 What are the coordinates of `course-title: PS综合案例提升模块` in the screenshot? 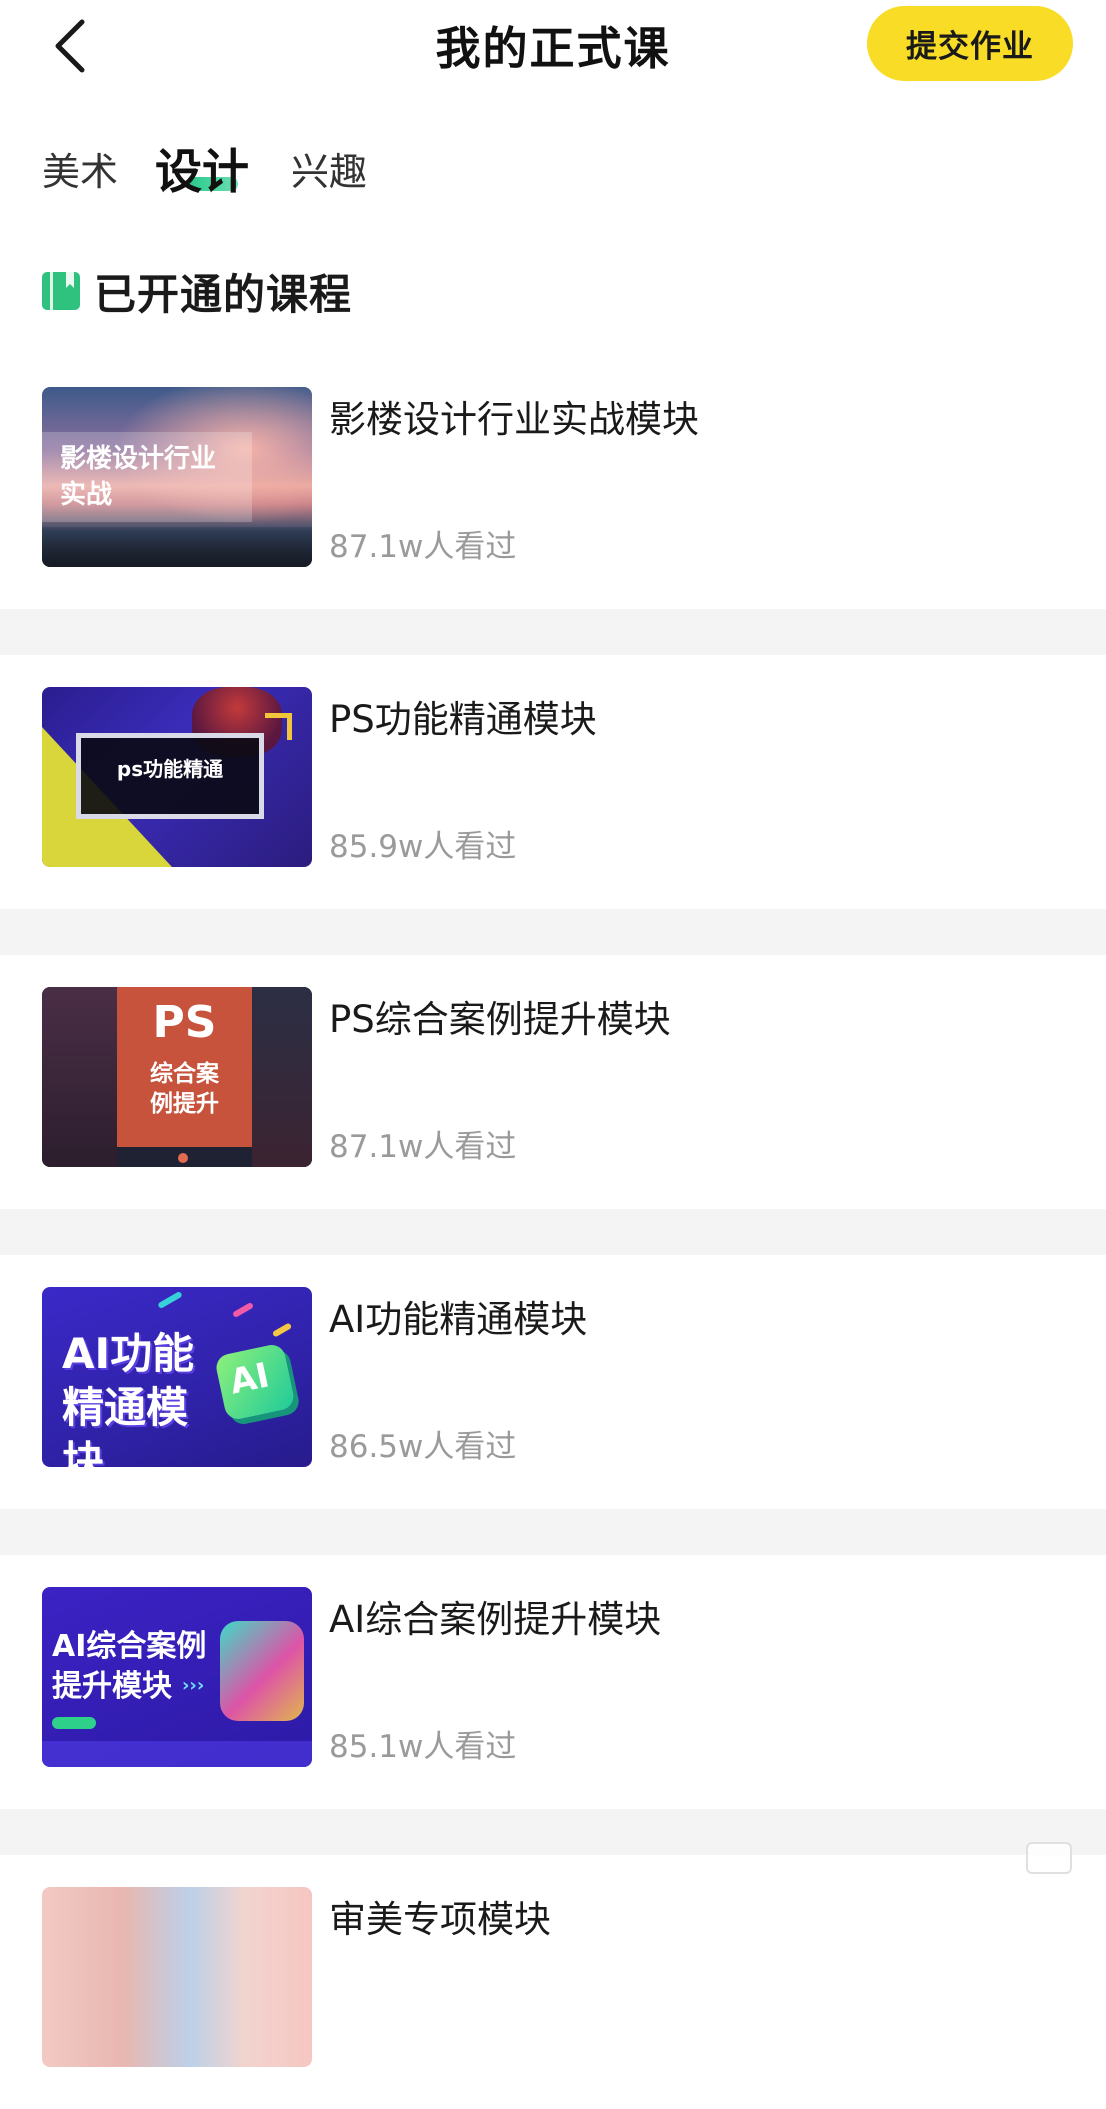 It's located at (500, 1019).